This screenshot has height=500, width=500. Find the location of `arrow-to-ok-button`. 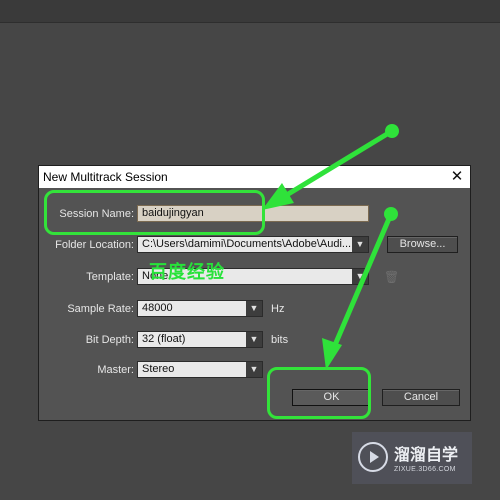

arrow-to-ok-button is located at coordinates (360, 288).